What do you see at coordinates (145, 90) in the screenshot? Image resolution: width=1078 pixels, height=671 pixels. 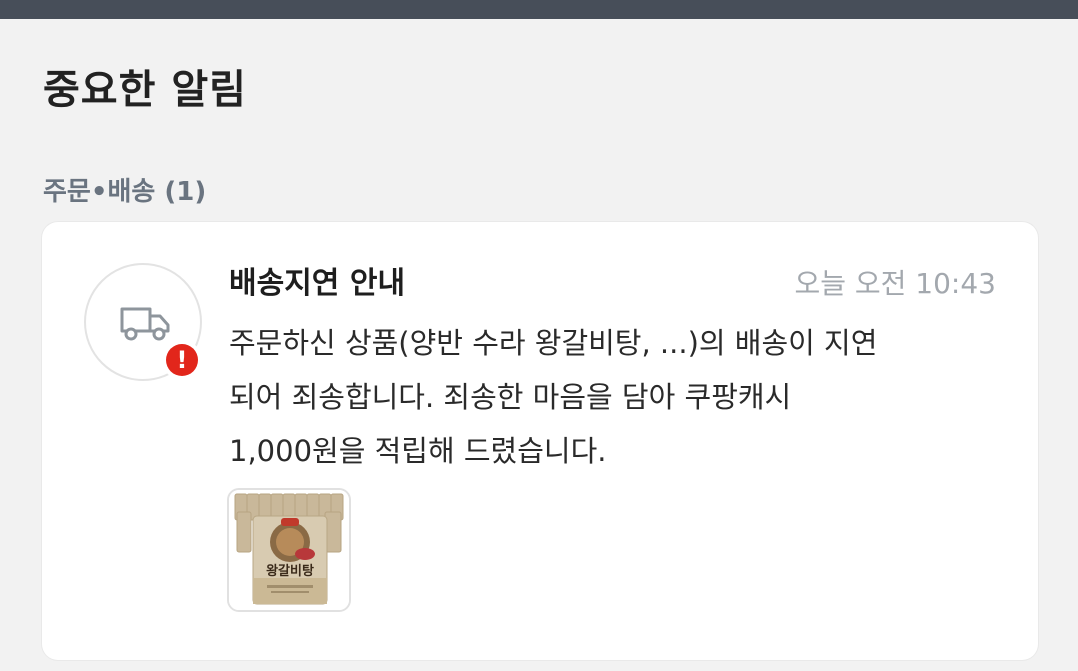 I see `page-title: 중요한 알림` at bounding box center [145, 90].